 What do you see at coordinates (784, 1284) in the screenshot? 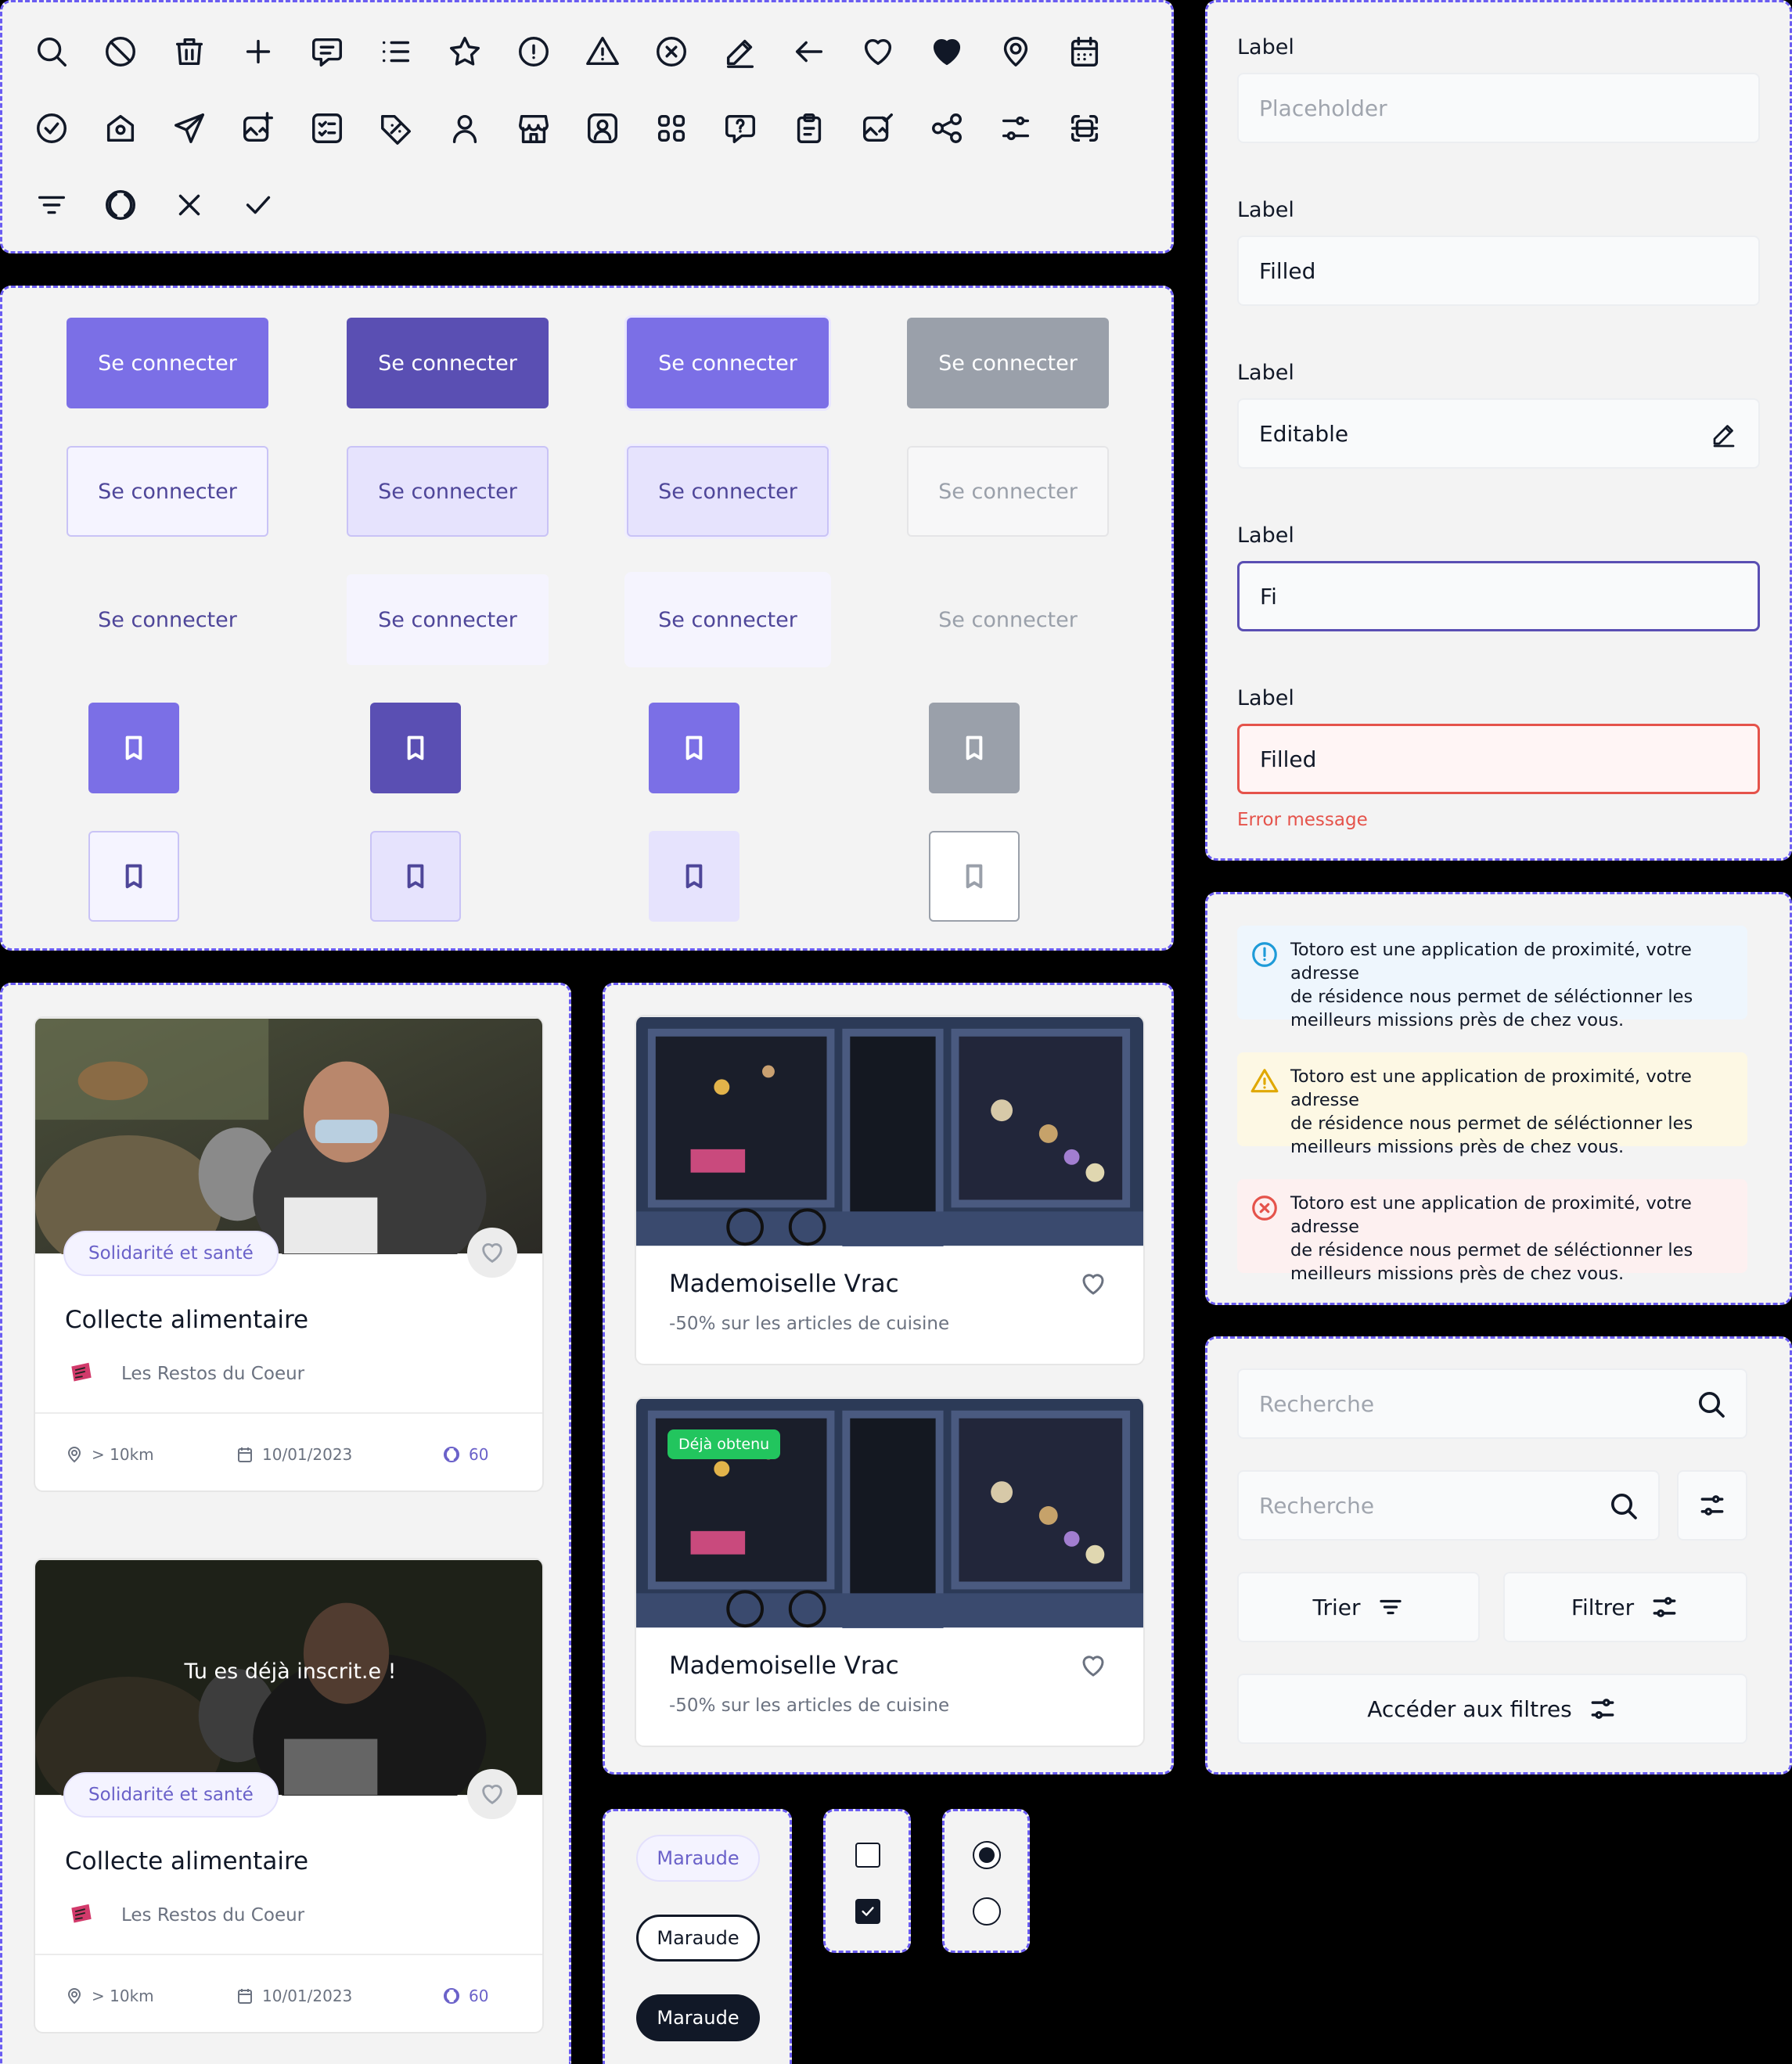
I see `offer-title: Mademoiselle Vrac` at bounding box center [784, 1284].